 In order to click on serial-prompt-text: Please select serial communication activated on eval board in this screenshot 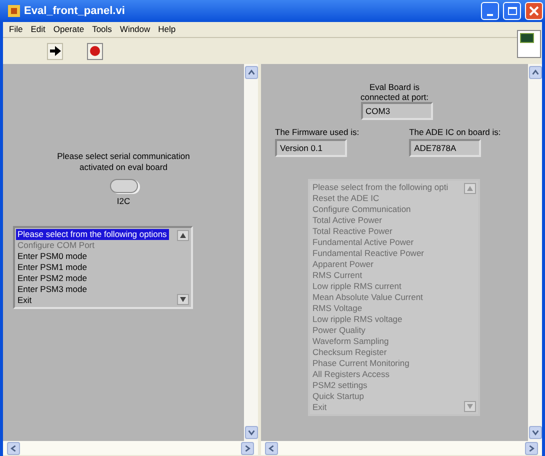, I will do `click(123, 162)`.